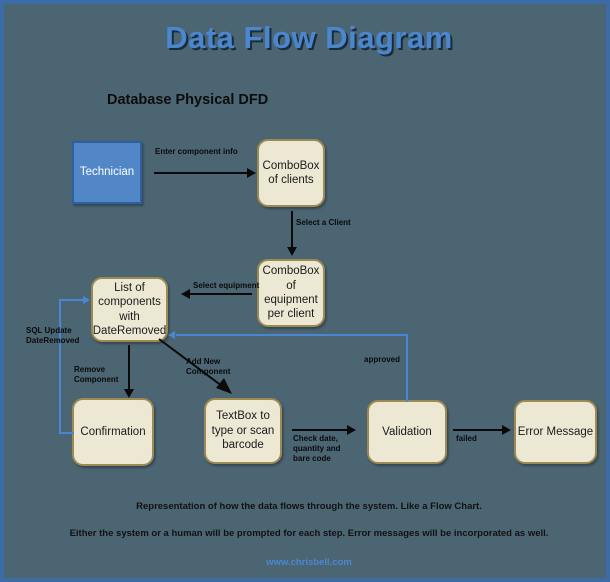  What do you see at coordinates (292, 229) in the screenshot?
I see `edge-select-a-client-line` at bounding box center [292, 229].